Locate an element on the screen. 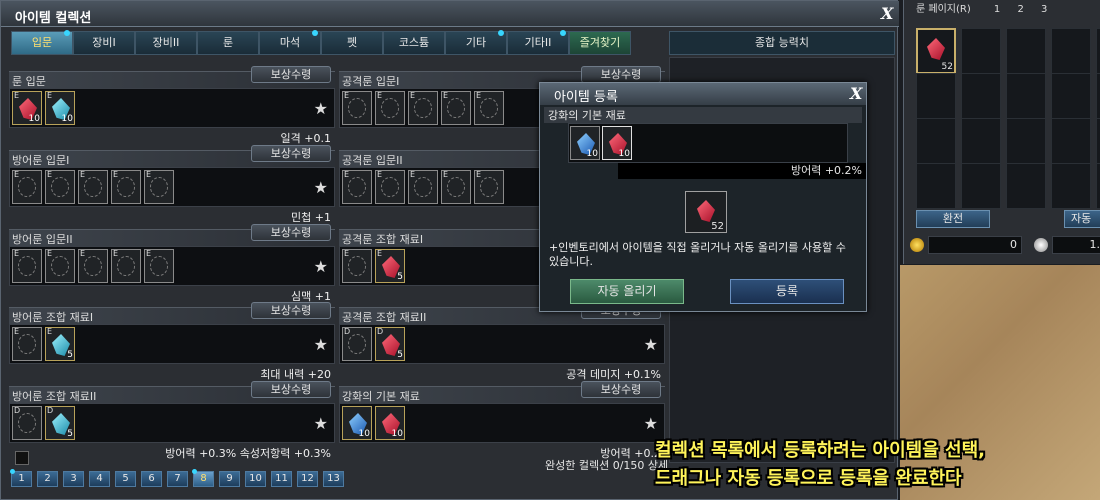 The image size is (1100, 500). dialog-slot-red: 10 is located at coordinates (617, 143).